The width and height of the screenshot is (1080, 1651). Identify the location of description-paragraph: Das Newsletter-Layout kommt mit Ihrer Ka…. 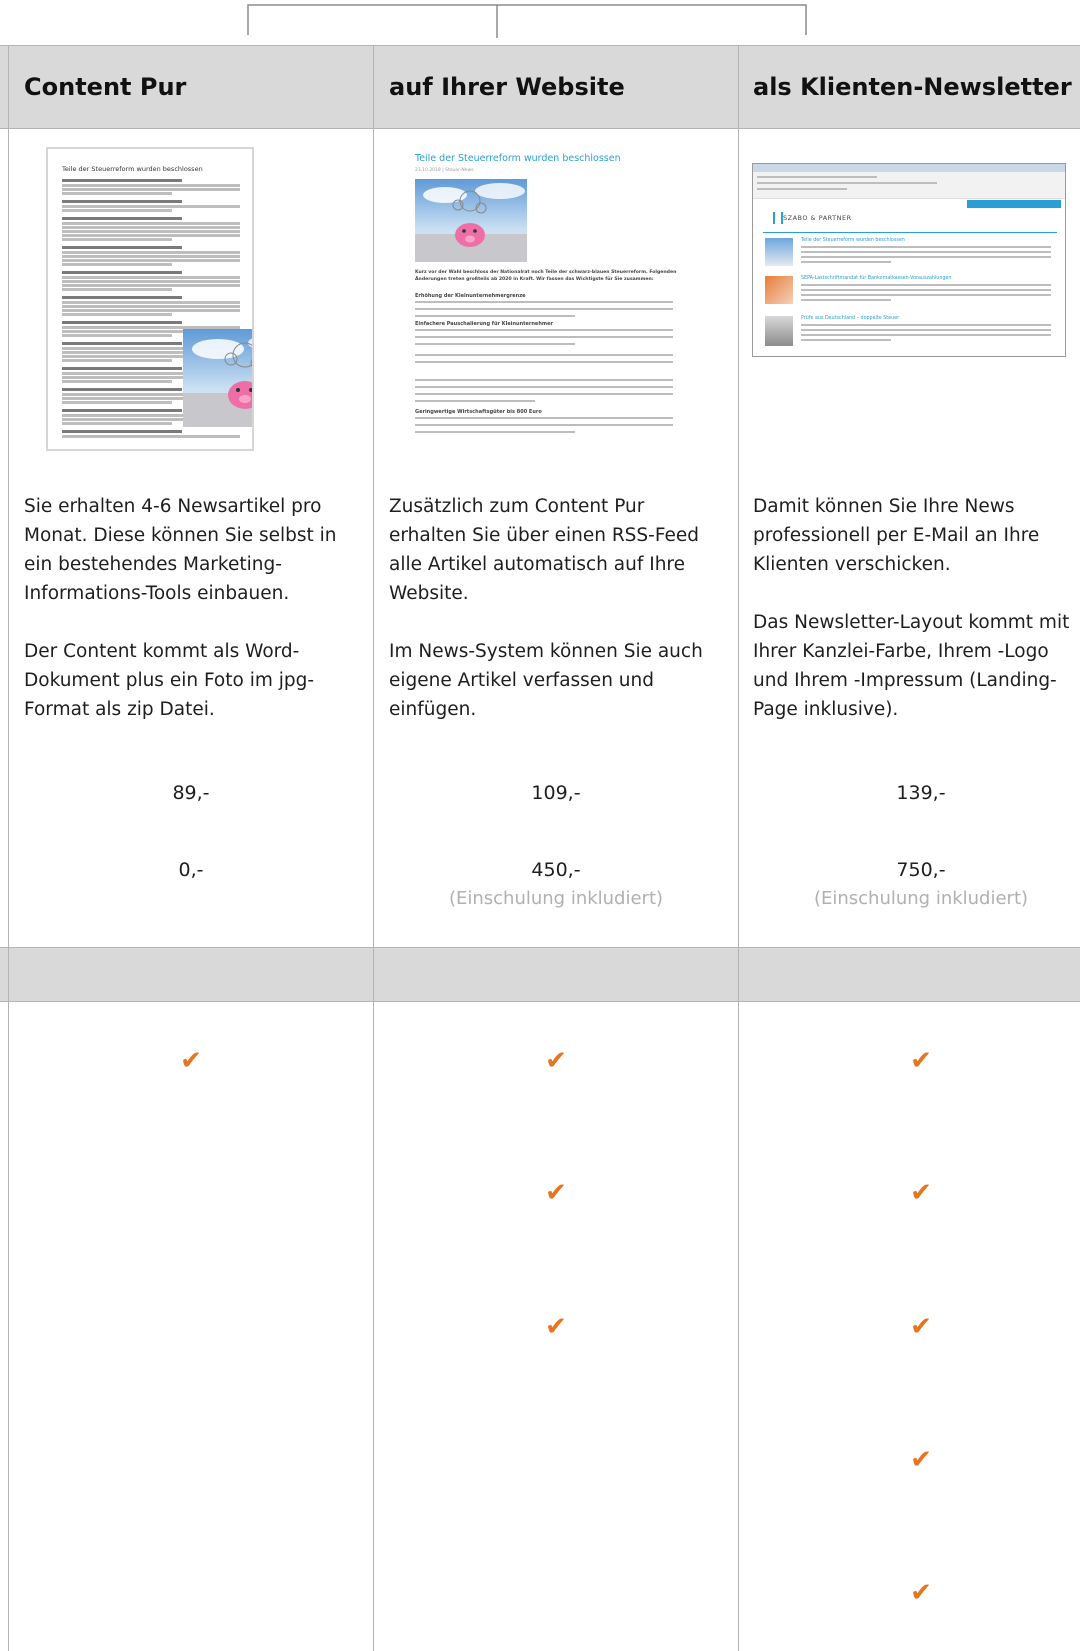
(911, 666).